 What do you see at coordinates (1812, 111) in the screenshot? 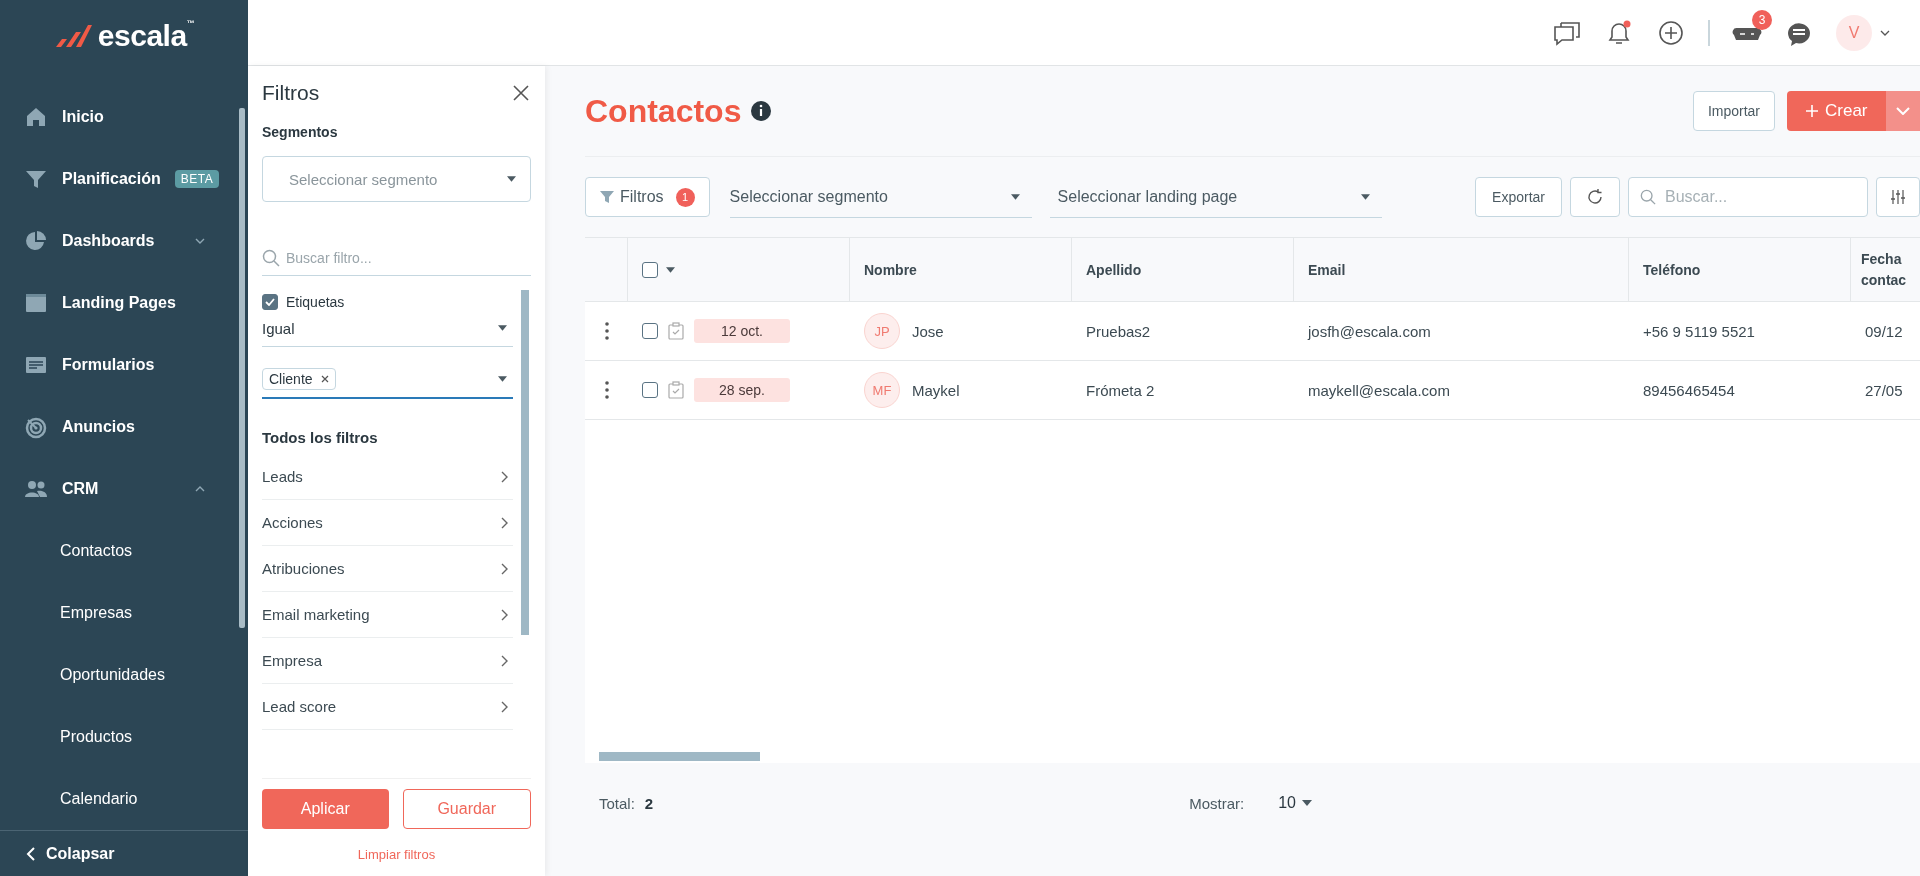
I see `plus-icon` at bounding box center [1812, 111].